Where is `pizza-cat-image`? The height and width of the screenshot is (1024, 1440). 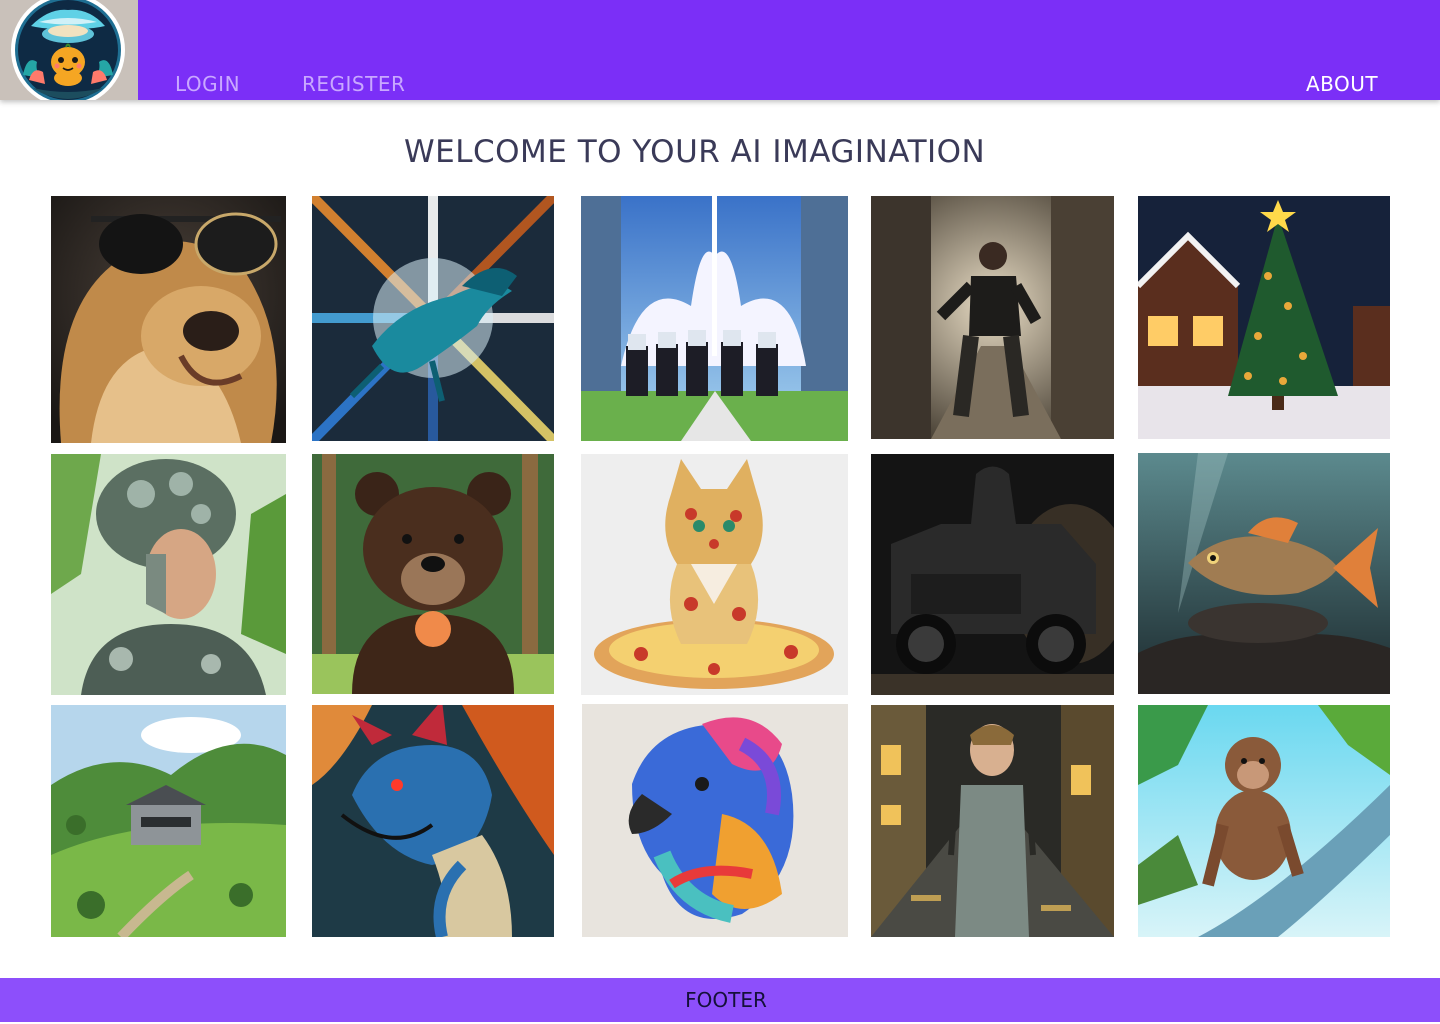
pizza-cat-image is located at coordinates (714, 574).